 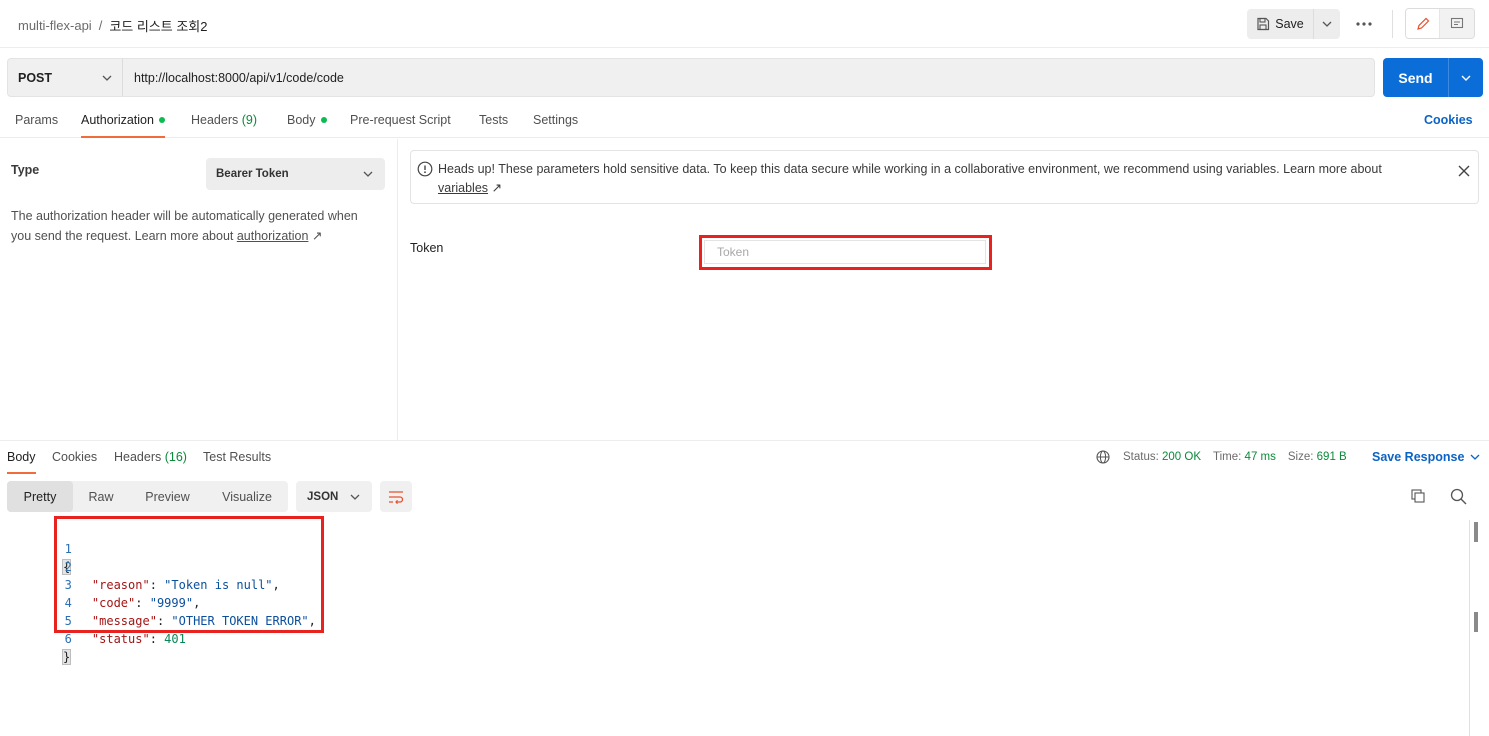 What do you see at coordinates (1476, 532) in the screenshot?
I see `scrollbar-thumb` at bounding box center [1476, 532].